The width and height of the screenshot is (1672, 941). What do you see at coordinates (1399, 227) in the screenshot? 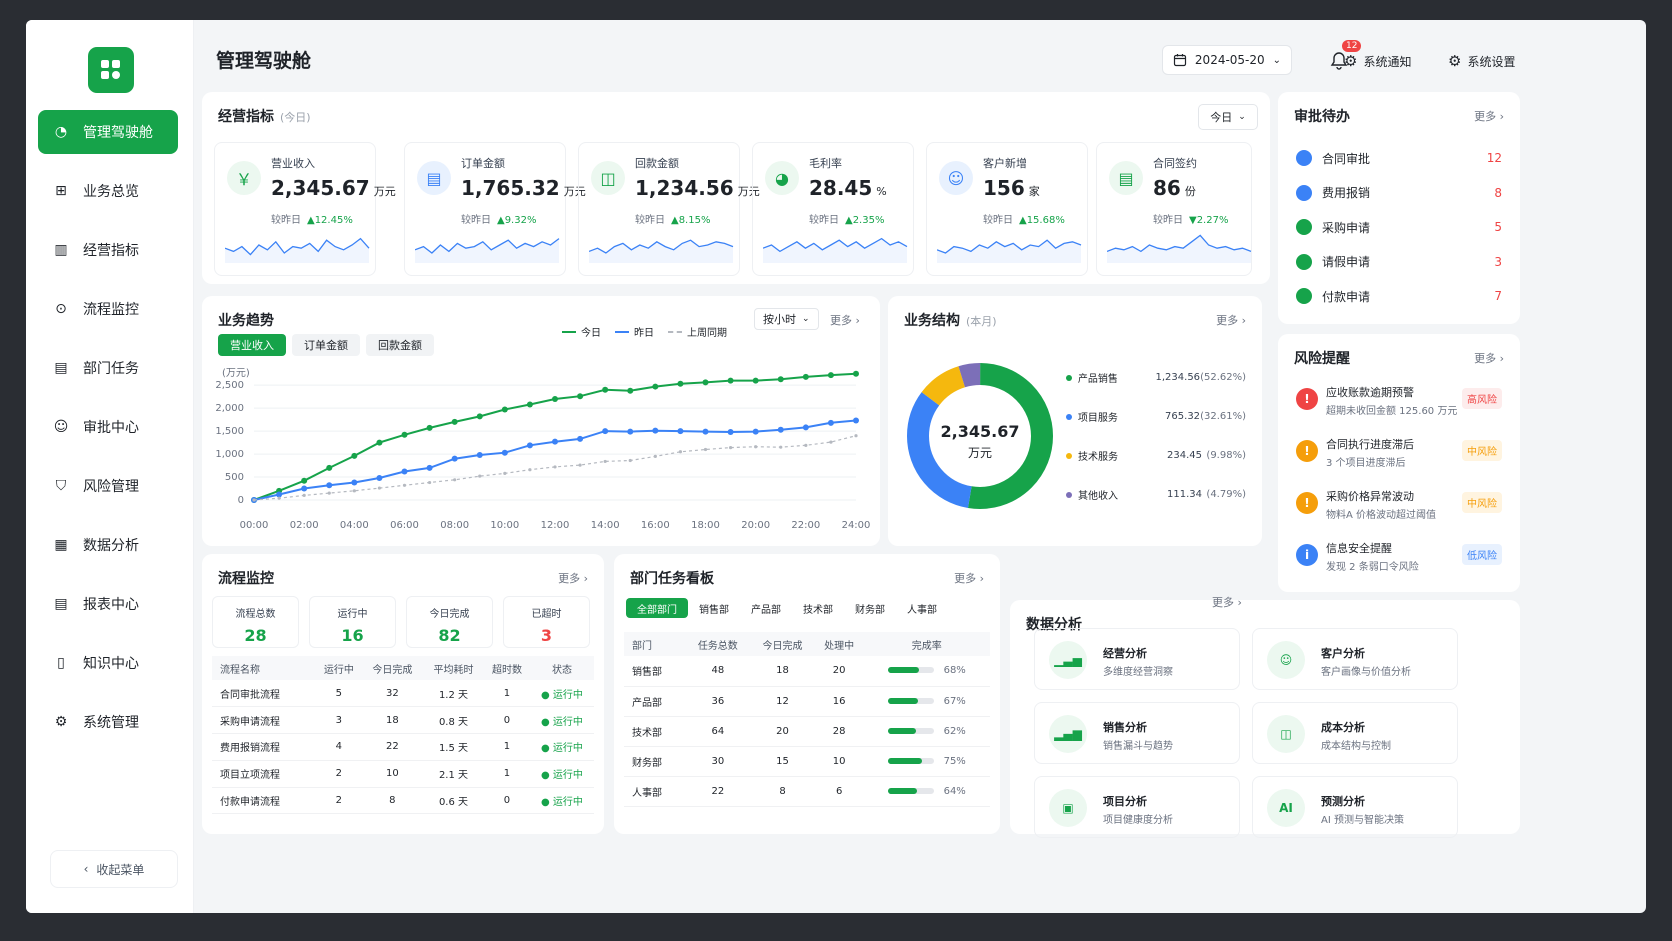
I see `approval-item: 采购申请 5` at bounding box center [1399, 227].